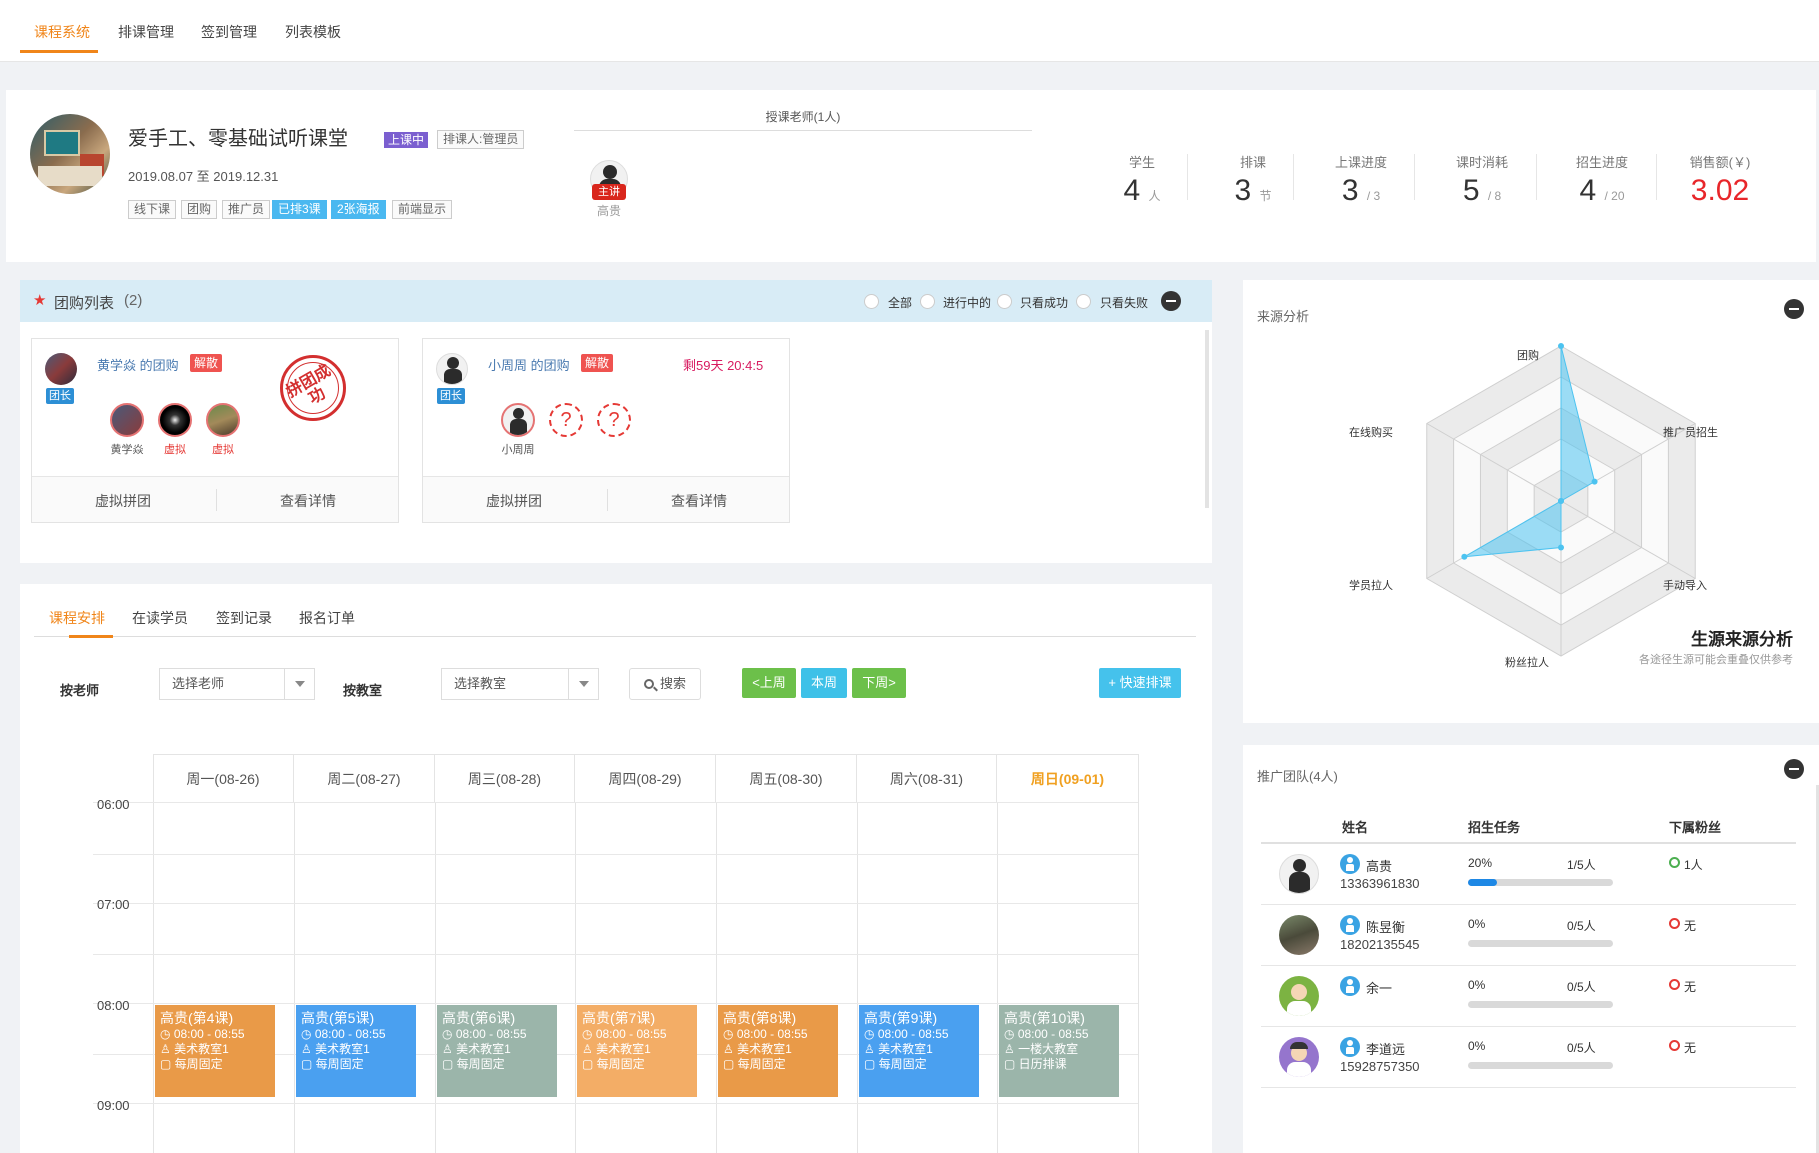 This screenshot has height=1153, width=1819. Describe the element at coordinates (229, 32) in the screenshot. I see `tab-checkin: 签到管理` at that location.